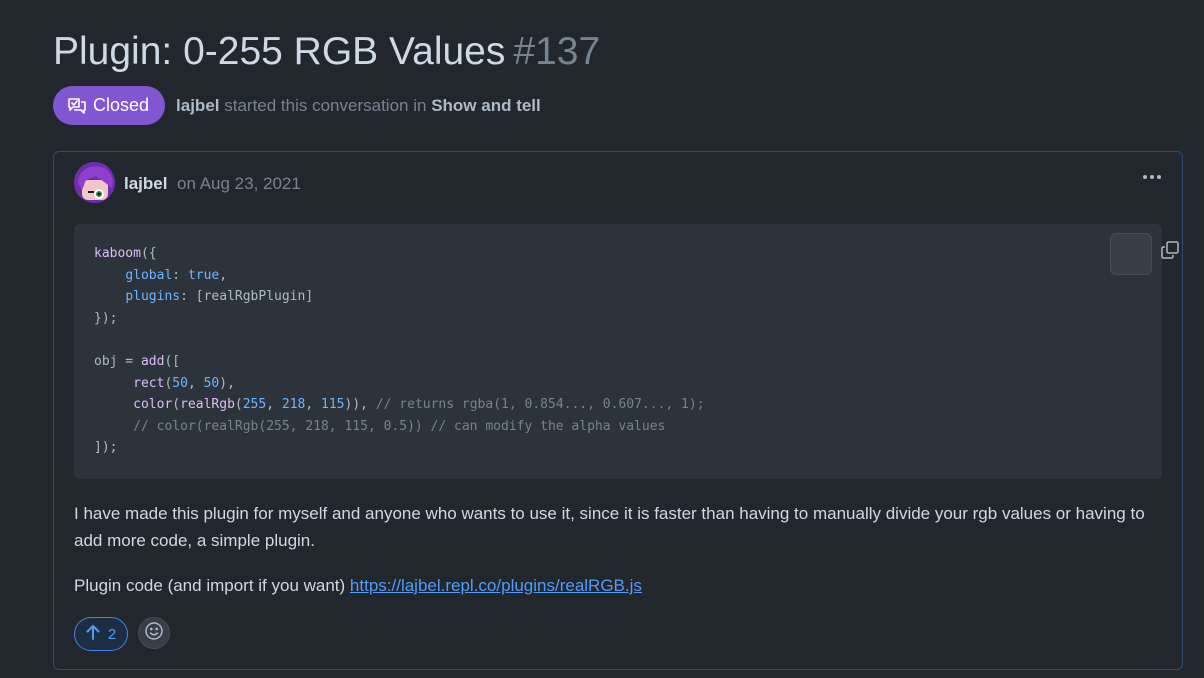 The width and height of the screenshot is (1204, 678). I want to click on page-title: Plugin: 0-255 RGB Values #137, so click(326, 52).